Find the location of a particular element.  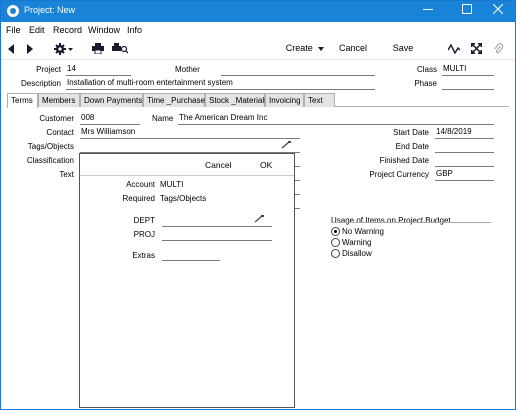

description-label: Description is located at coordinates (40, 83).